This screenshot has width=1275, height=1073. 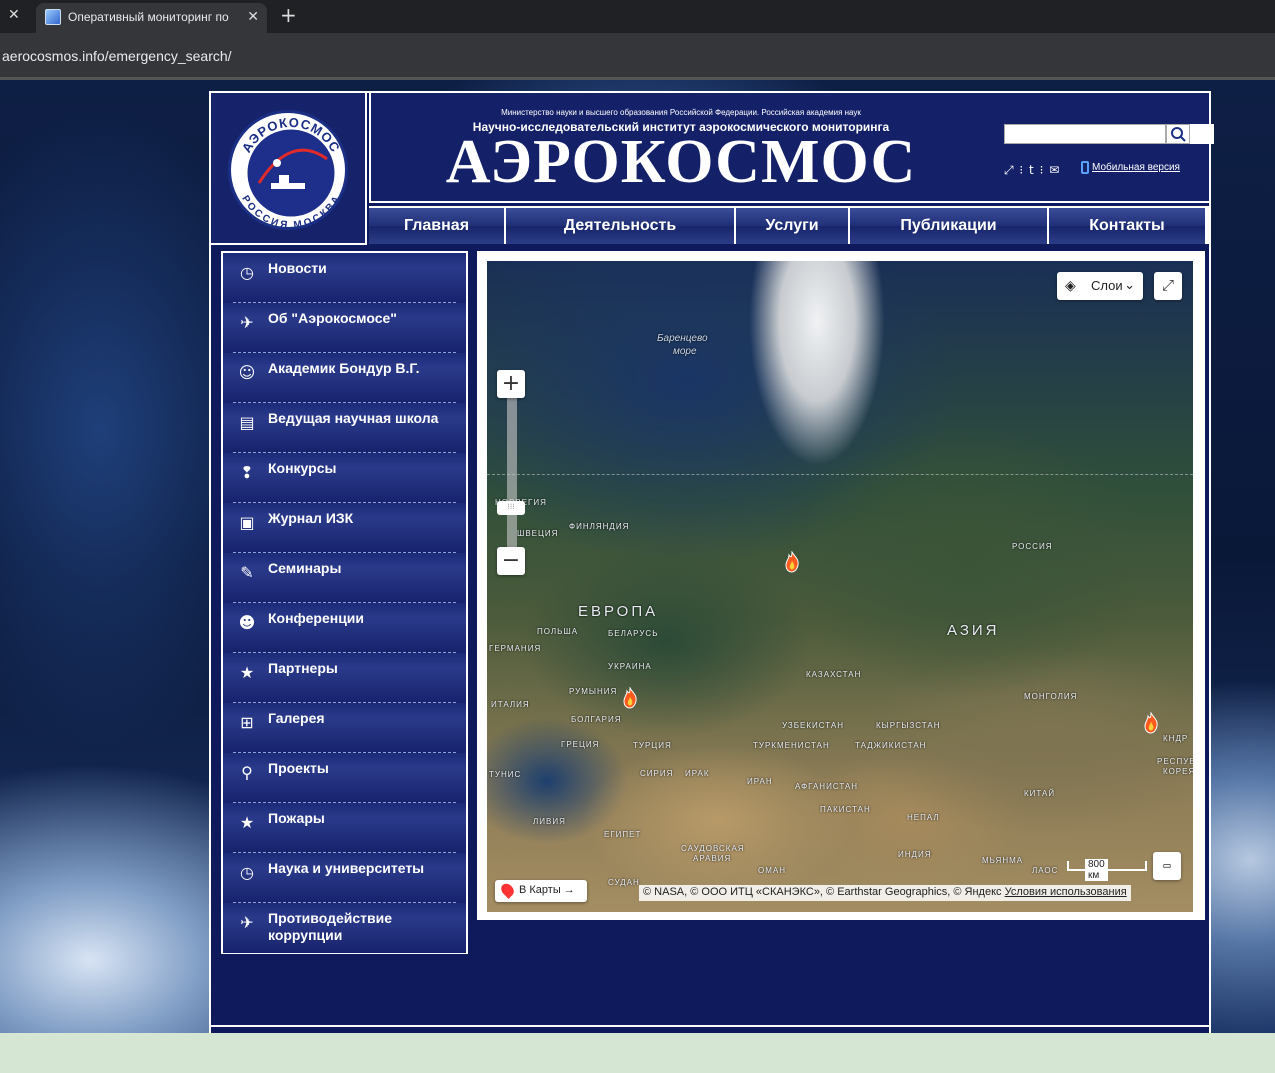 What do you see at coordinates (623, 834) in the screenshot?
I see `map-label-egypt: ЕГИПЕТ` at bounding box center [623, 834].